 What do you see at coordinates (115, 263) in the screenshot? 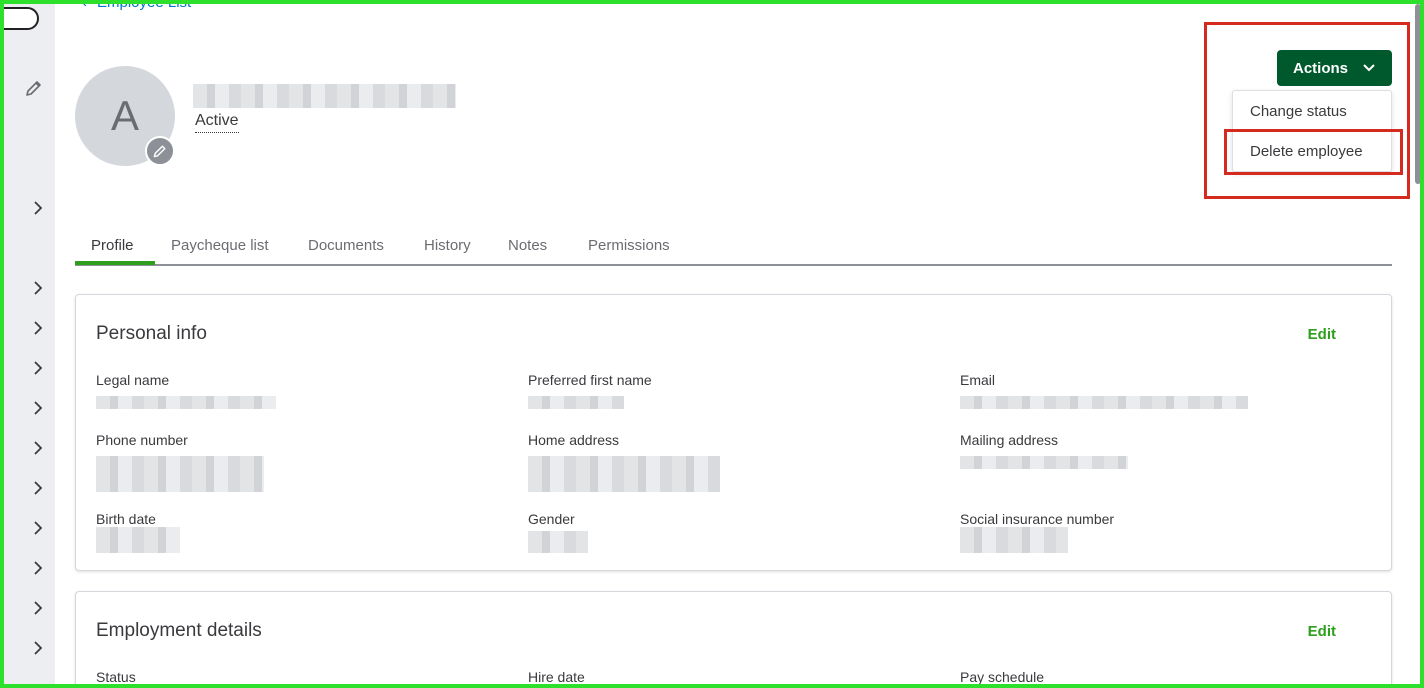
I see `active-tab-indicator` at bounding box center [115, 263].